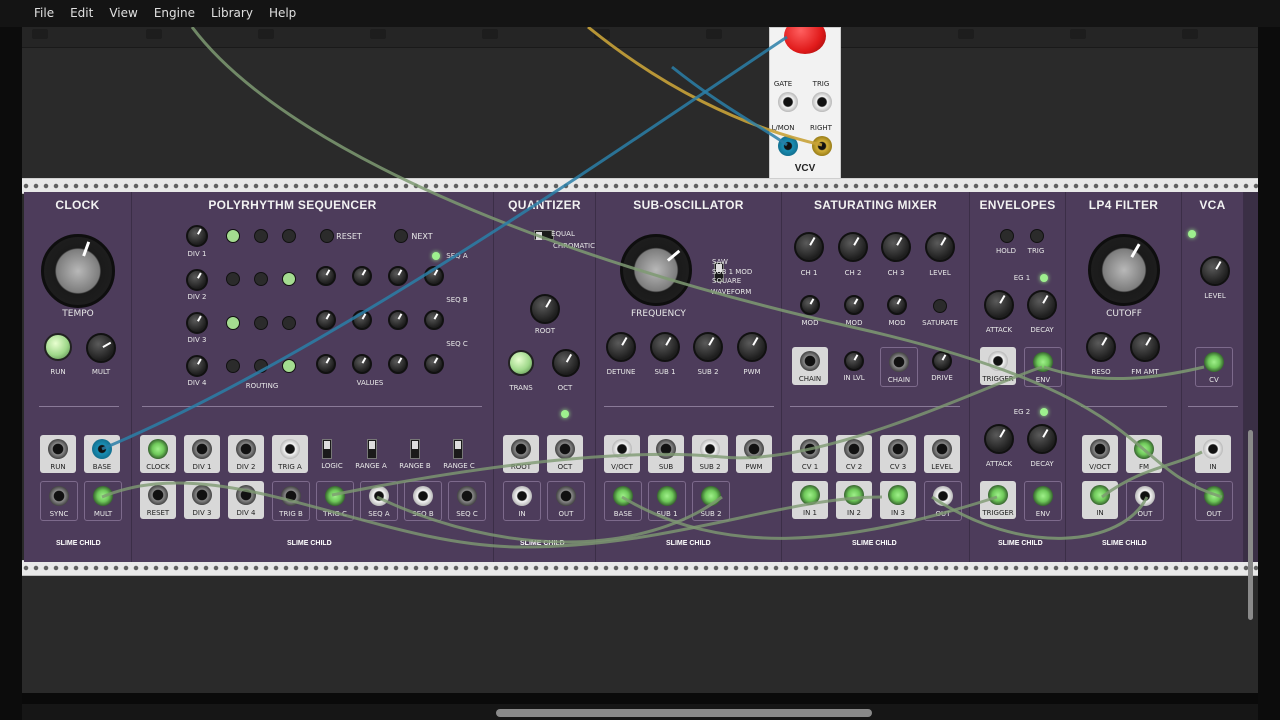  I want to click on level-knob, so click(940, 247).